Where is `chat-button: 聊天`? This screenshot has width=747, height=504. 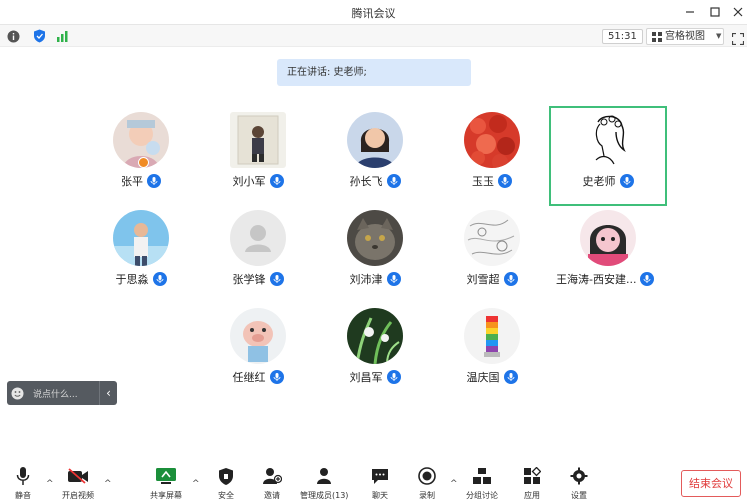
chat-button: 聊天 is located at coordinates (380, 483).